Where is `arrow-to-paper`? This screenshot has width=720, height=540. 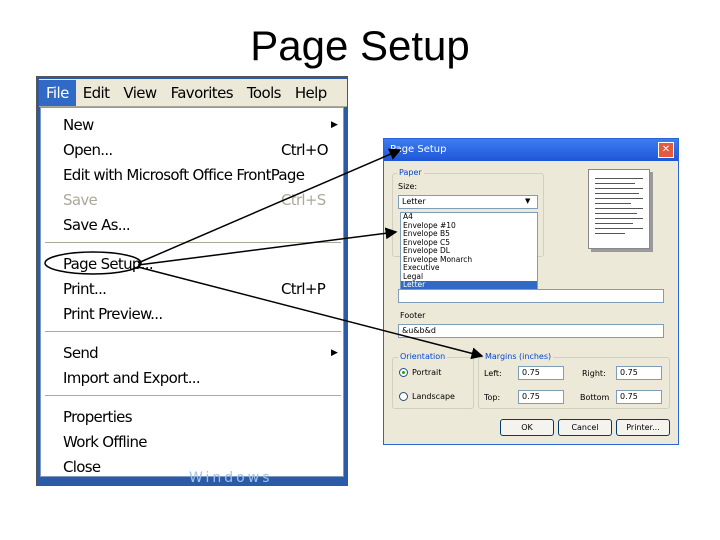 arrow-to-paper is located at coordinates (267, 246).